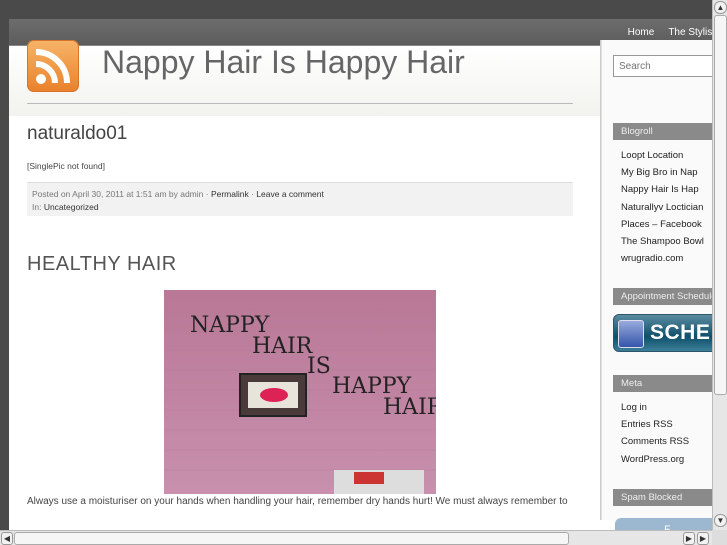 This screenshot has width=727, height=545. I want to click on blogroll-link: Naturallyv Loctician, so click(666, 207).